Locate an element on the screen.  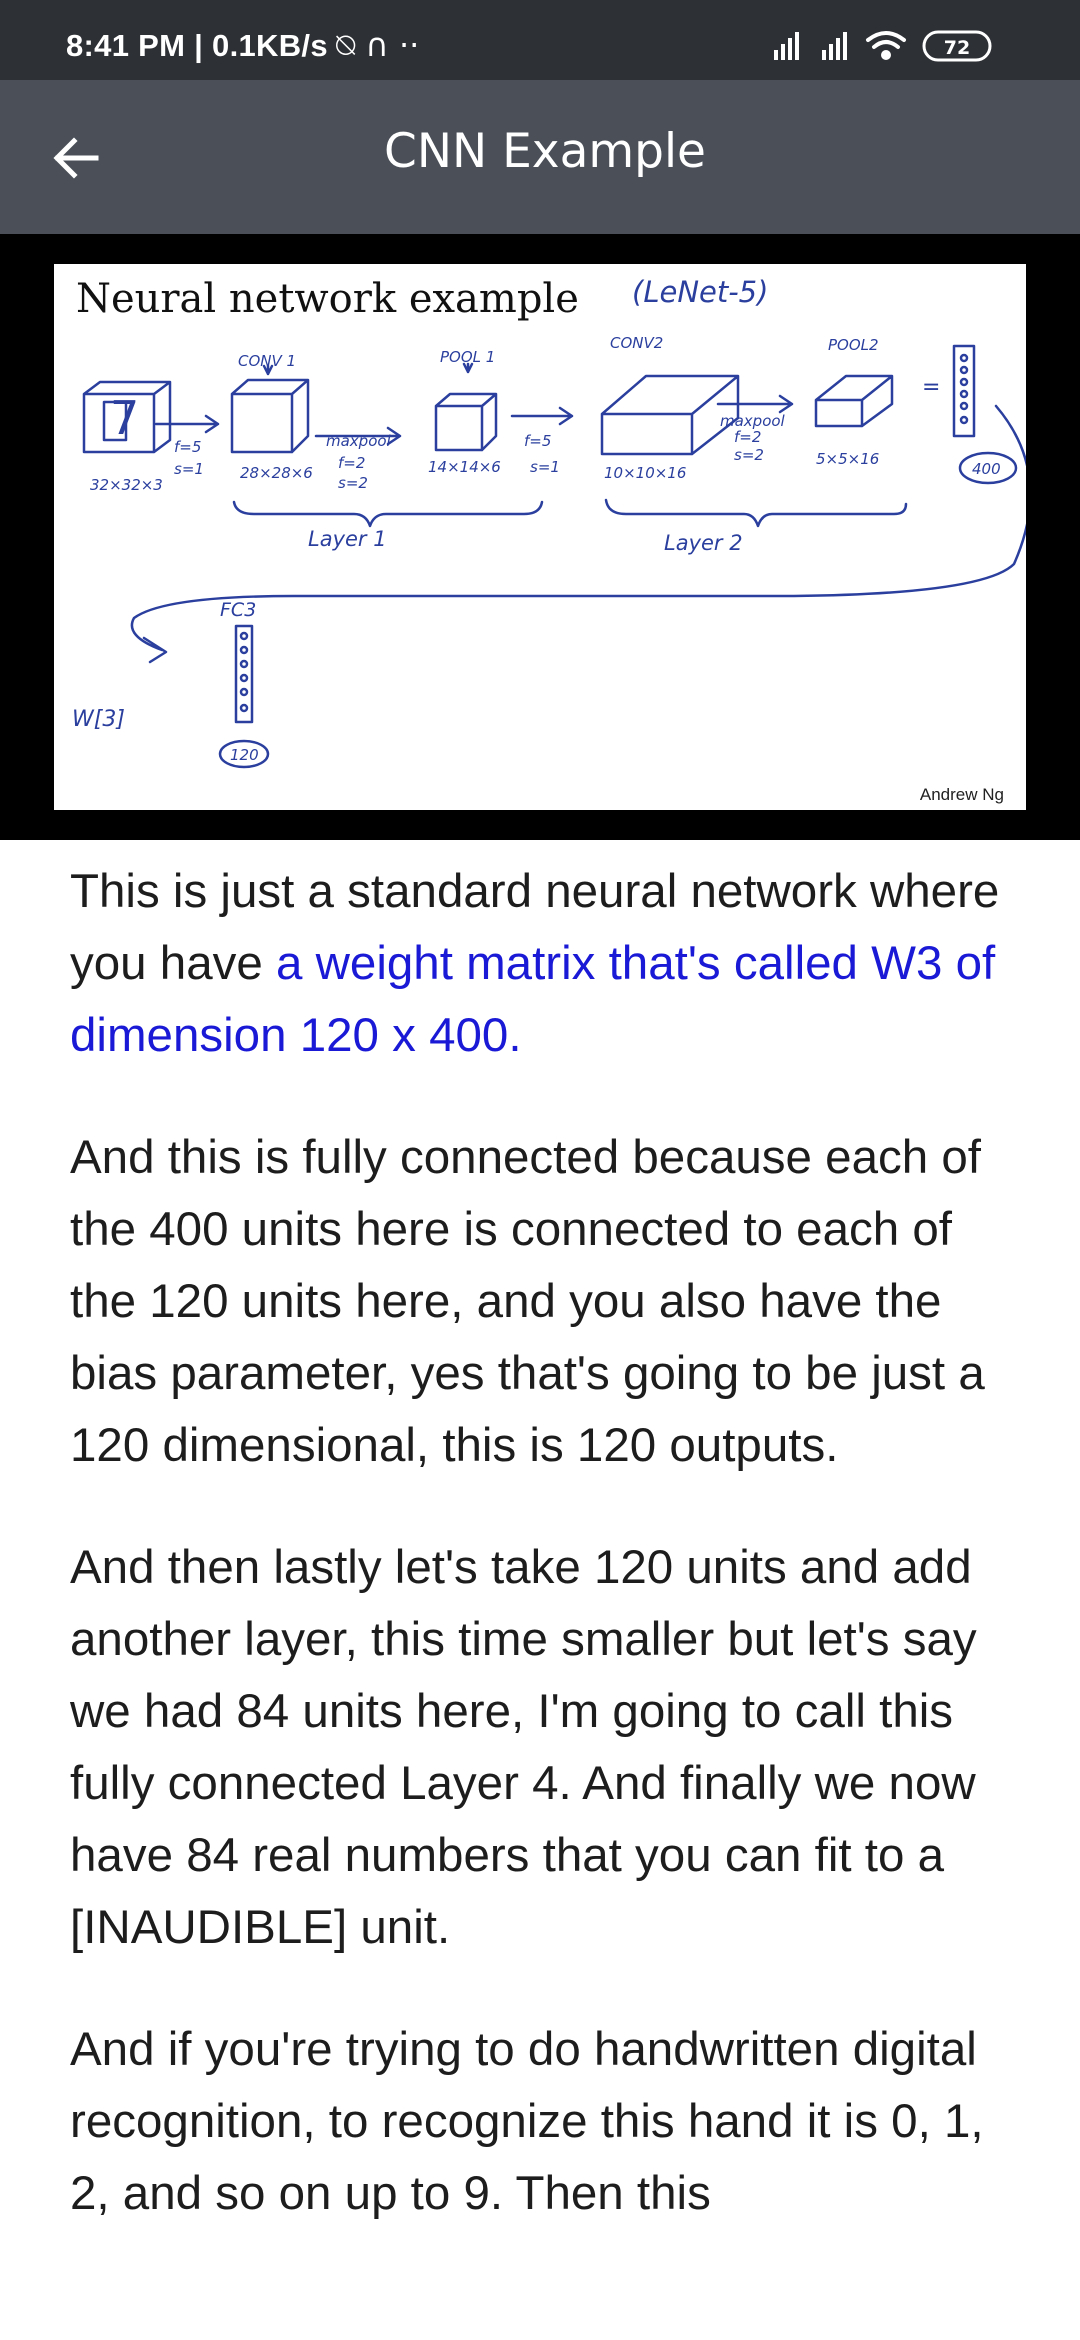
conv2-dims: 10×10×16 is located at coordinates (645, 473).